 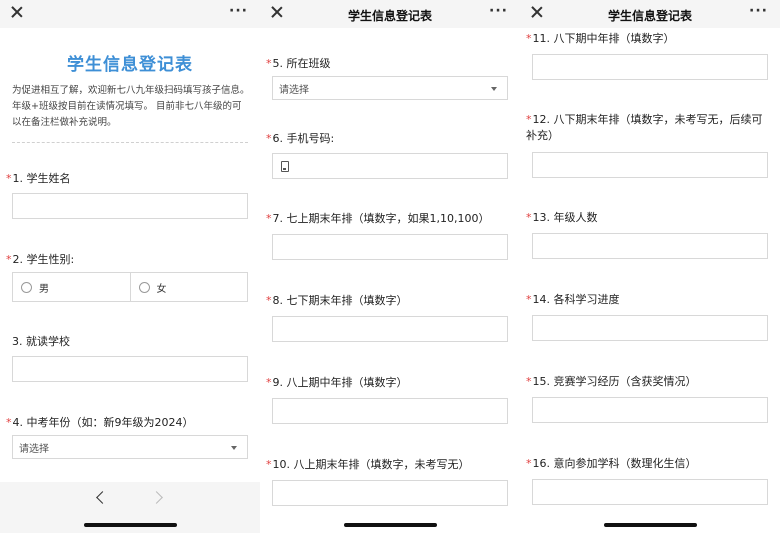 I want to click on question-label-8: *8. 七下期末年排（填数字）, so click(x=337, y=300).